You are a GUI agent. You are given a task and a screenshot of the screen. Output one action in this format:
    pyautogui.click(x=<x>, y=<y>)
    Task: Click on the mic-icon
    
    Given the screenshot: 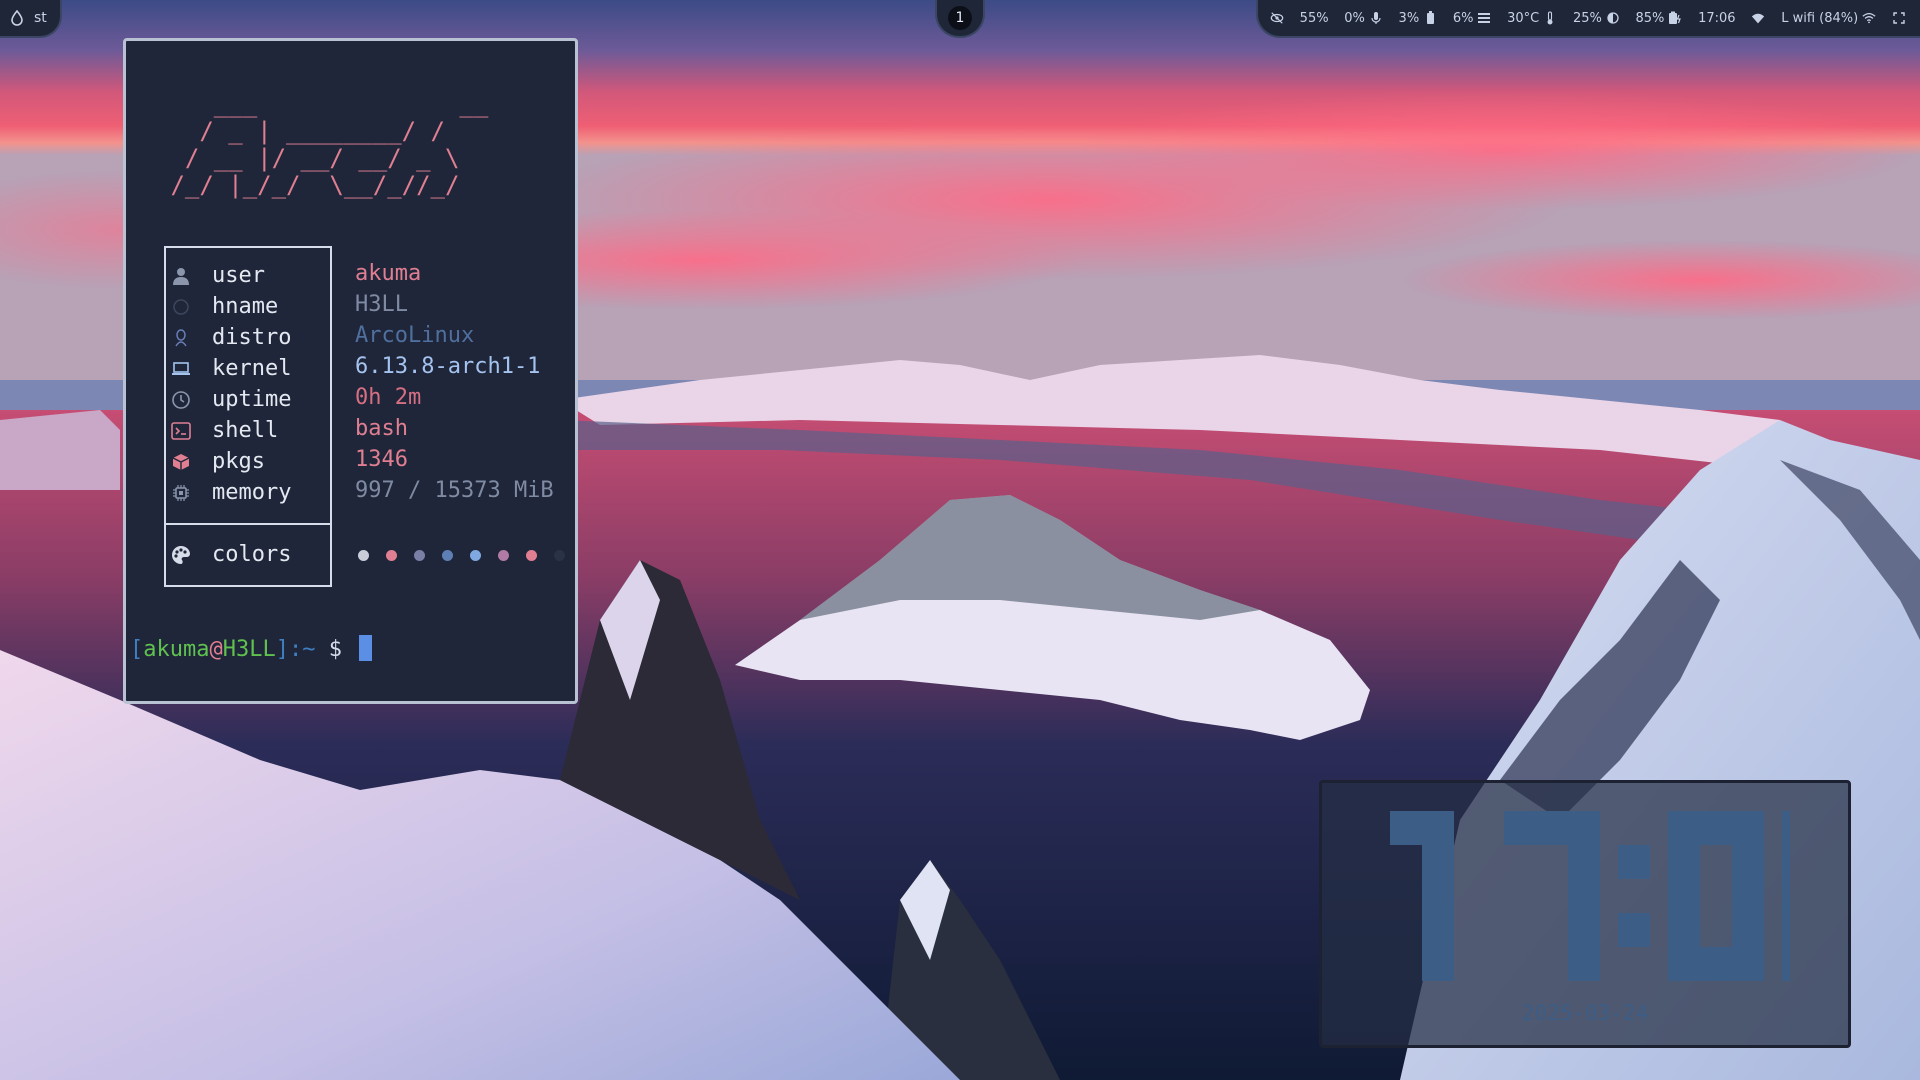 What is the action you would take?
    pyautogui.click(x=1376, y=18)
    